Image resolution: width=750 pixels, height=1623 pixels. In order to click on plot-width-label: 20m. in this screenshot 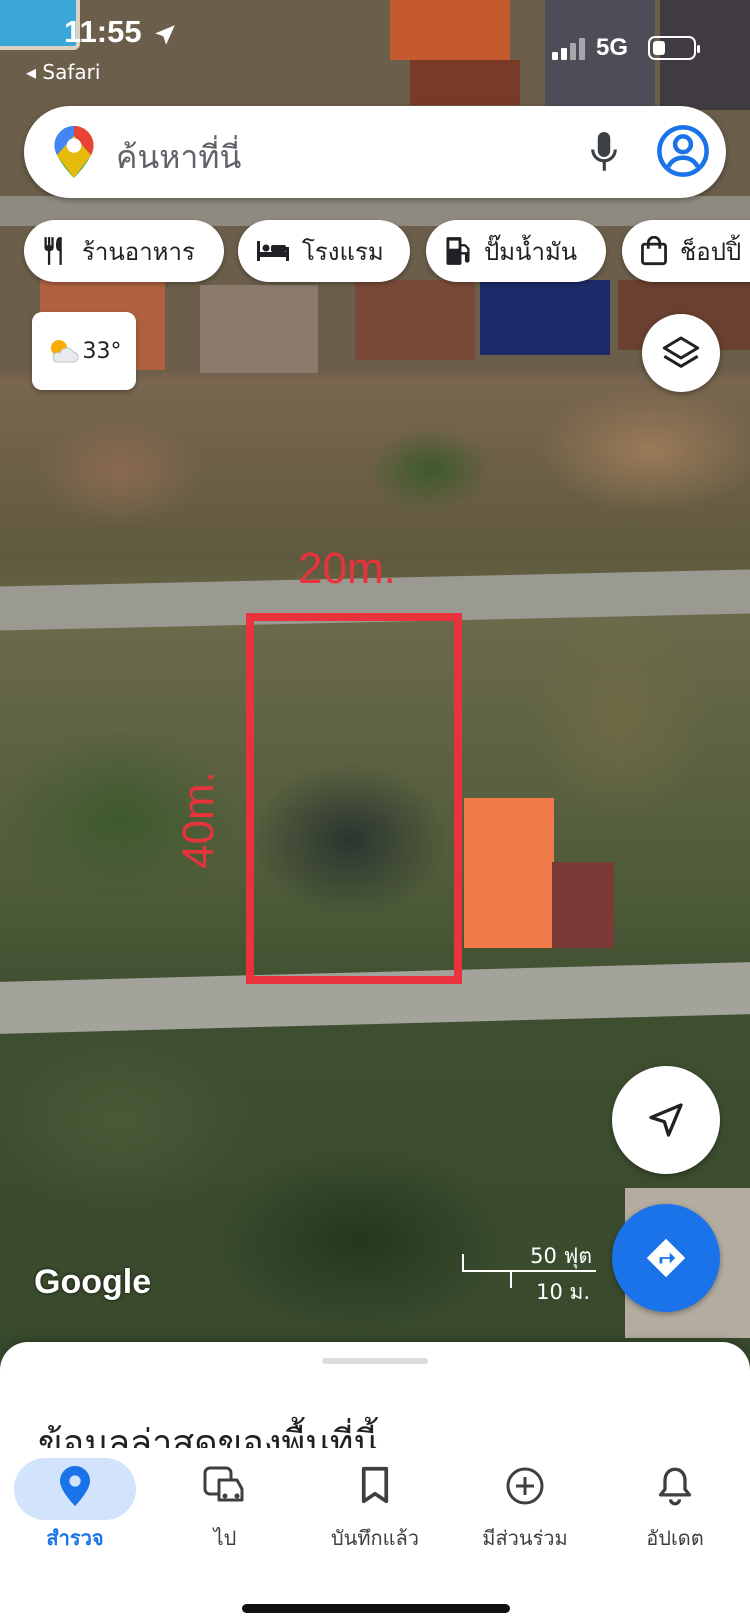, I will do `click(347, 568)`.